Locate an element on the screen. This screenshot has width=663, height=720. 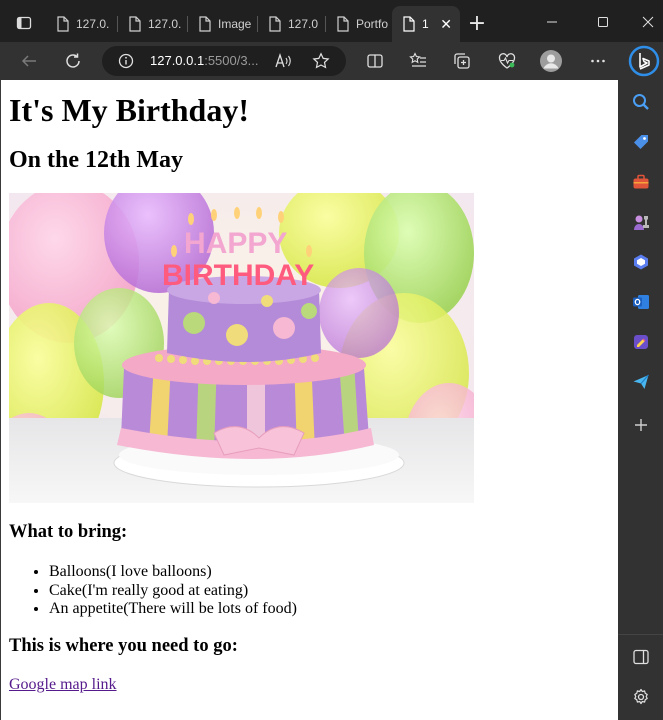
sidebar-shopping-button is located at coordinates (641, 142).